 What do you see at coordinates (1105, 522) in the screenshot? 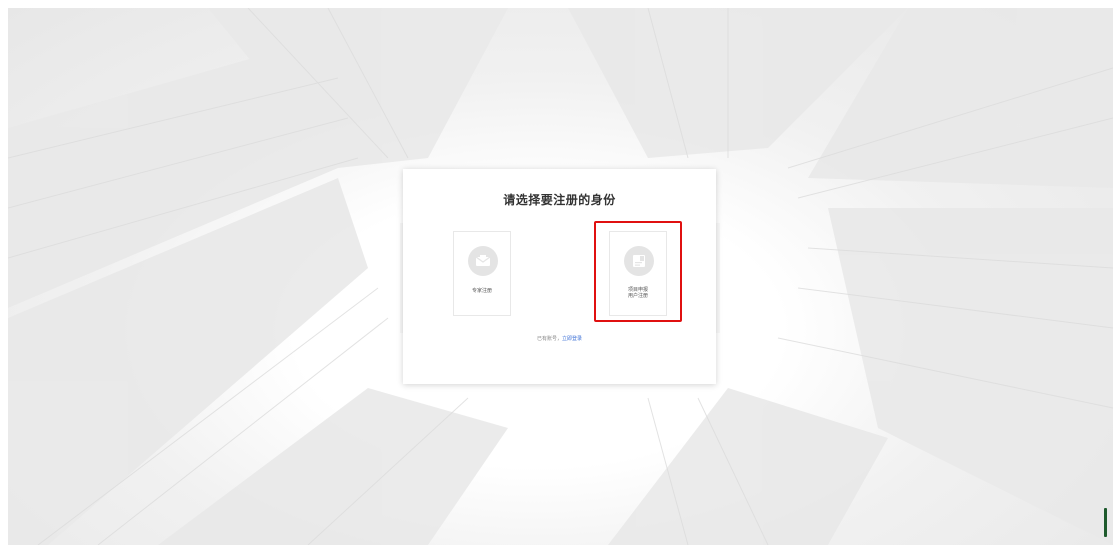
I see `scrollbar-thumb` at bounding box center [1105, 522].